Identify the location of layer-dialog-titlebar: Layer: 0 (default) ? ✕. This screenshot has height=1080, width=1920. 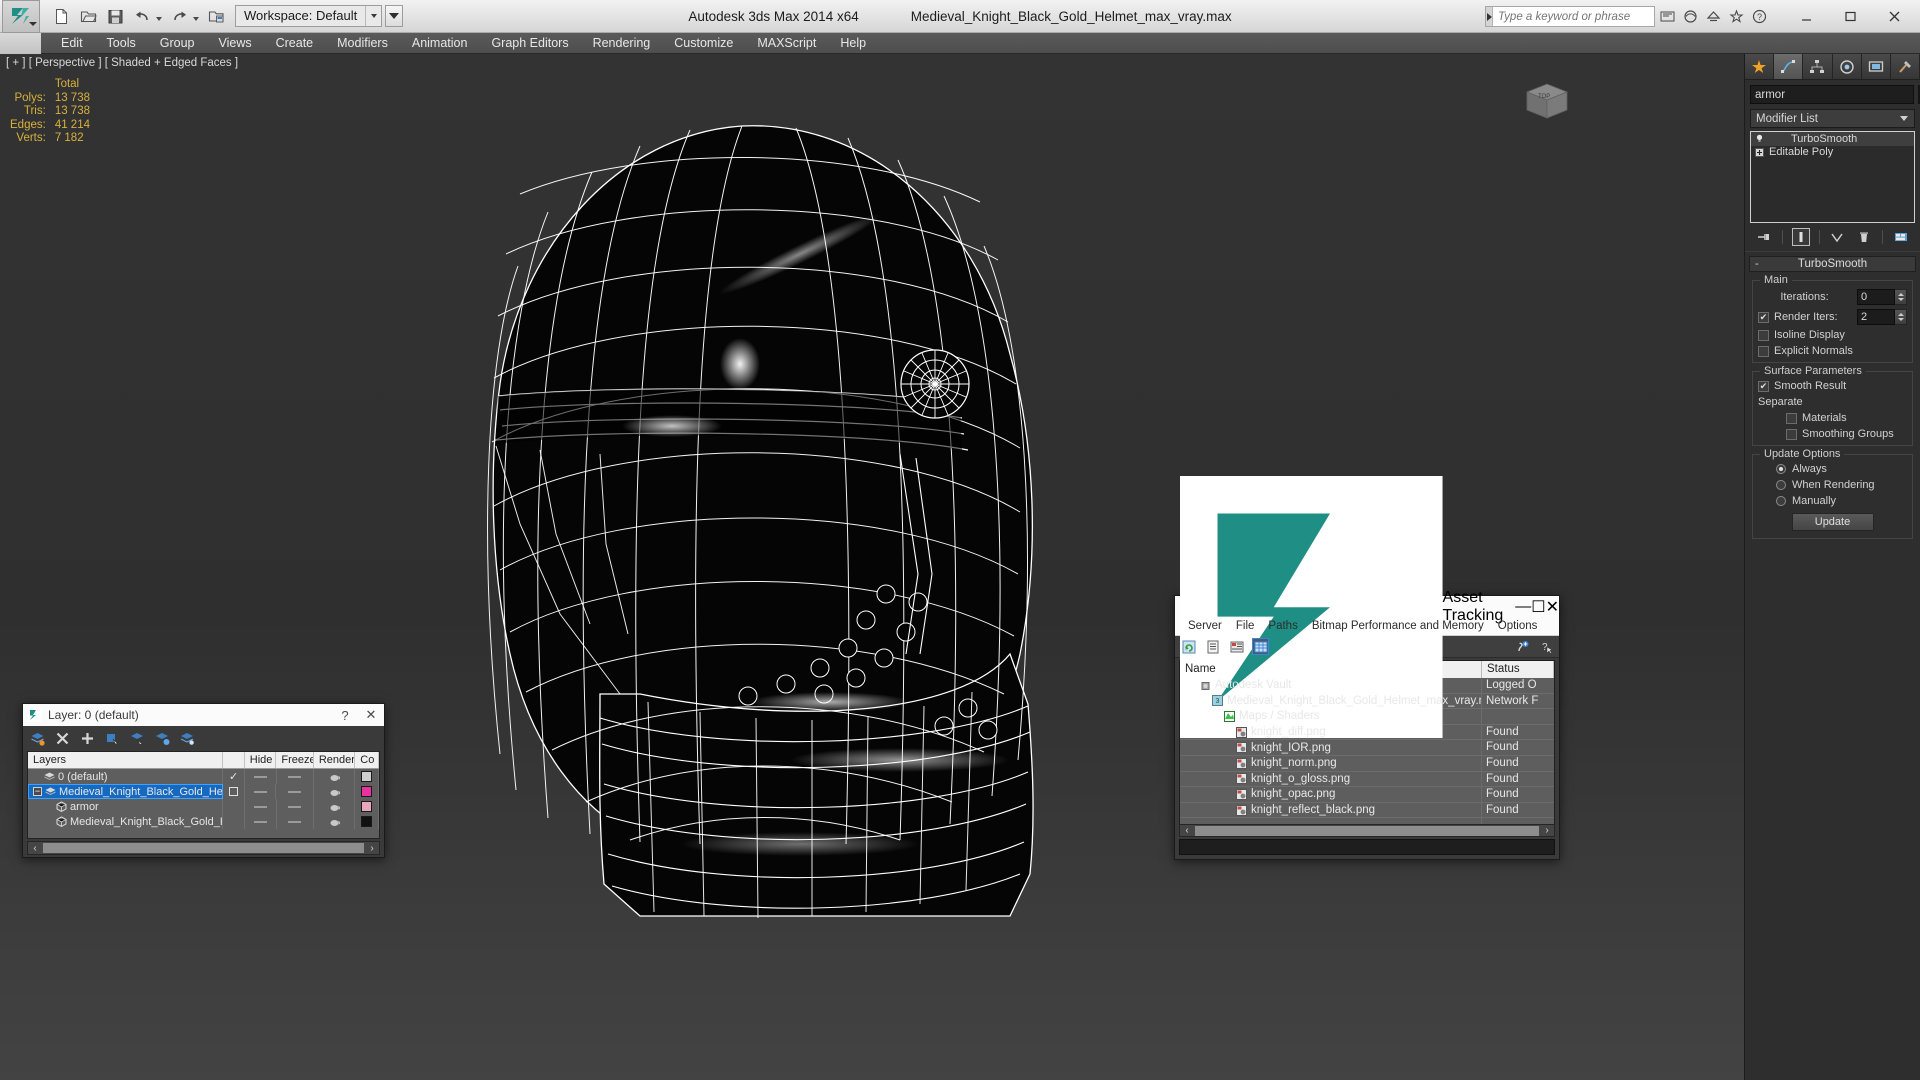
(203, 715).